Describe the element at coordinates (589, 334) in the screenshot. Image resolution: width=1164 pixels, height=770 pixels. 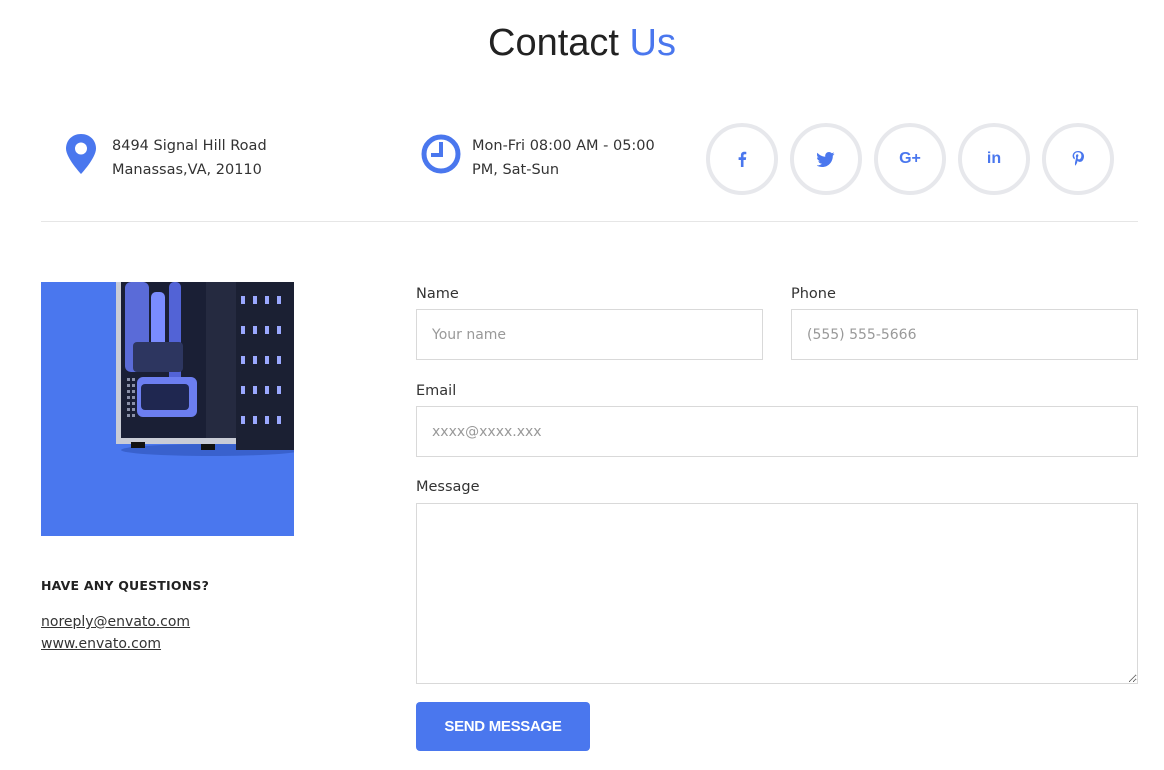
I see `name-input` at that location.